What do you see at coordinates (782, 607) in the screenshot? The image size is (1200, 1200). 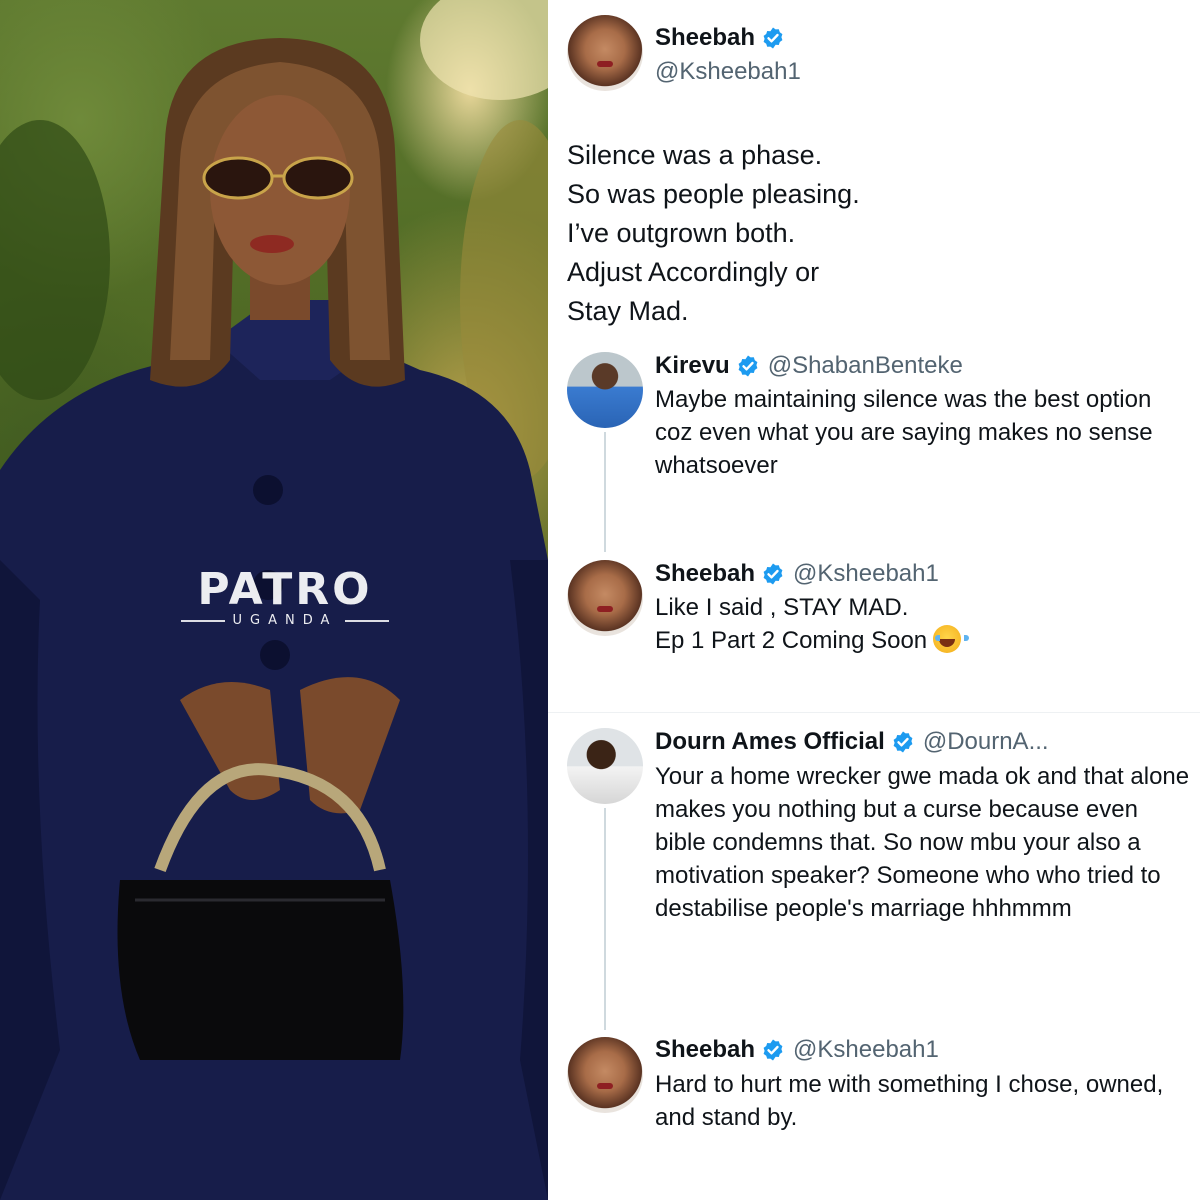 I see `reply-line: Like I said , STAY MAD.` at bounding box center [782, 607].